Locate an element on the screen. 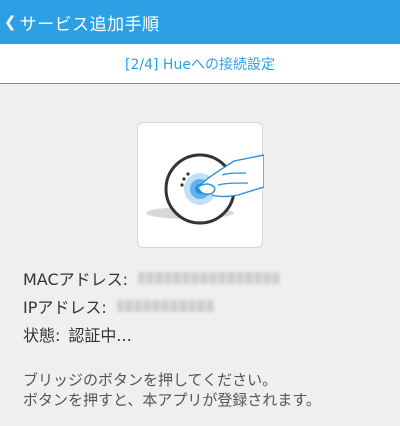 The height and width of the screenshot is (426, 400). mac-address-row: MACアドレス: is located at coordinates (152, 278).